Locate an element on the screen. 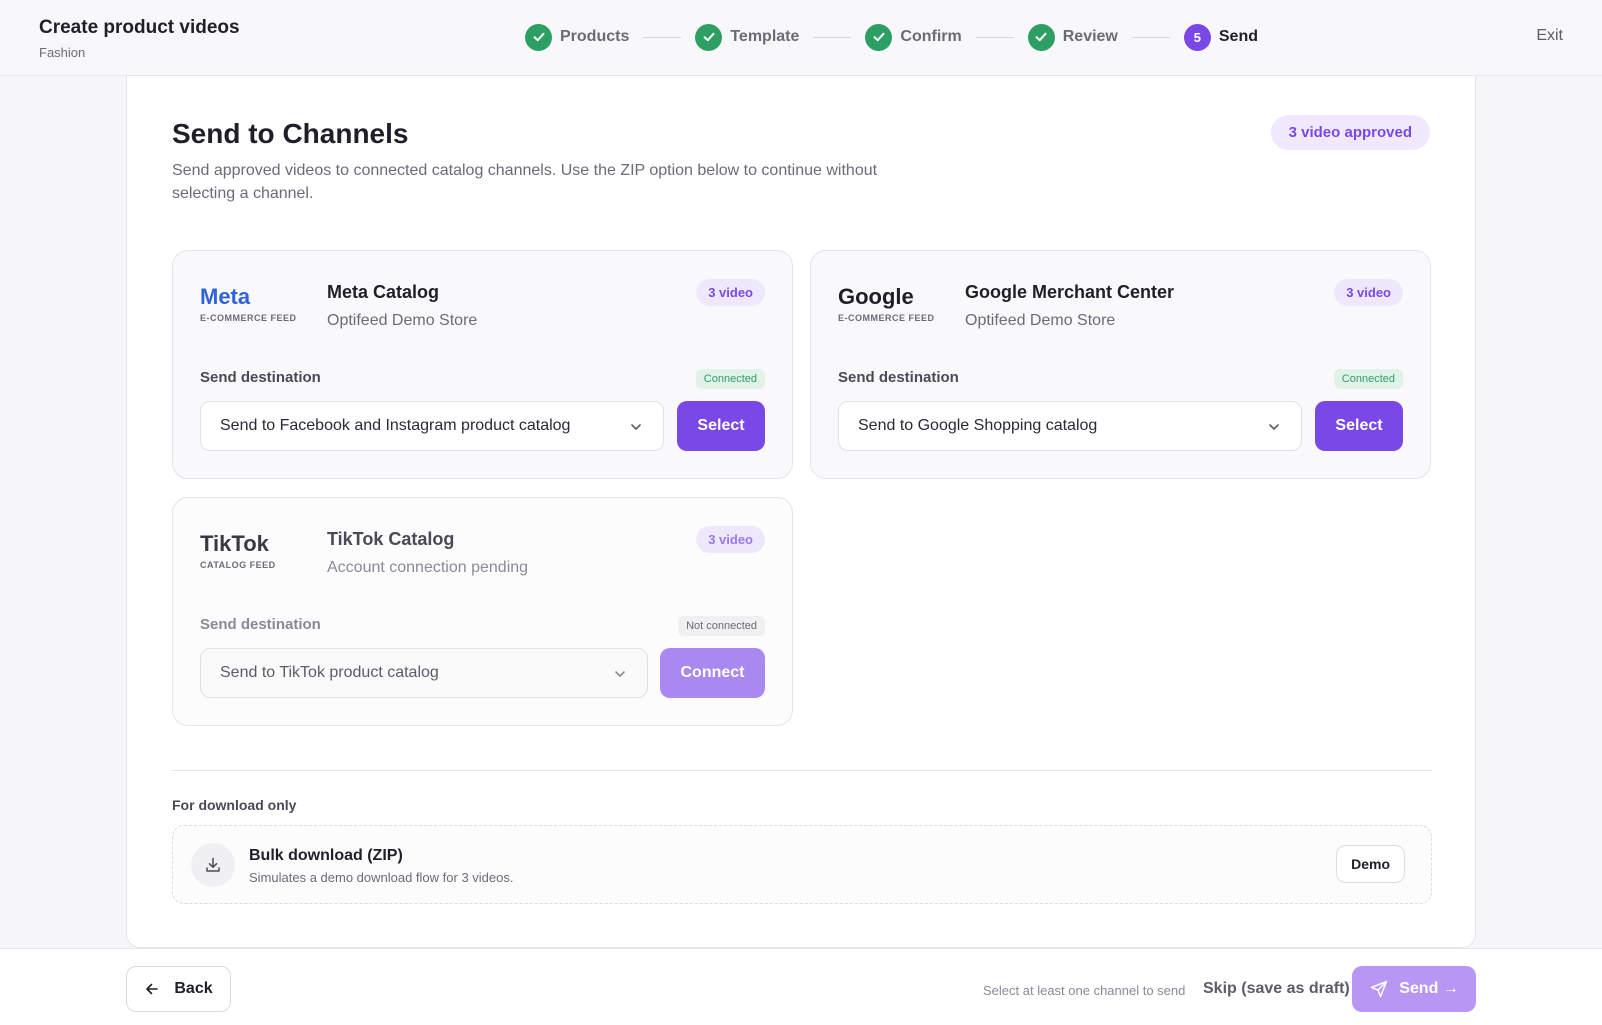  divider is located at coordinates (802, 770).